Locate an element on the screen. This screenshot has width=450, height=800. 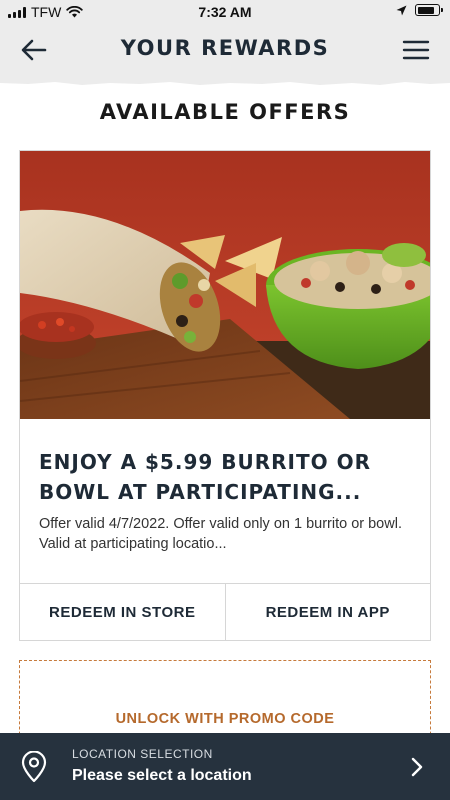
location-arrow-icon is located at coordinates (401, 10).